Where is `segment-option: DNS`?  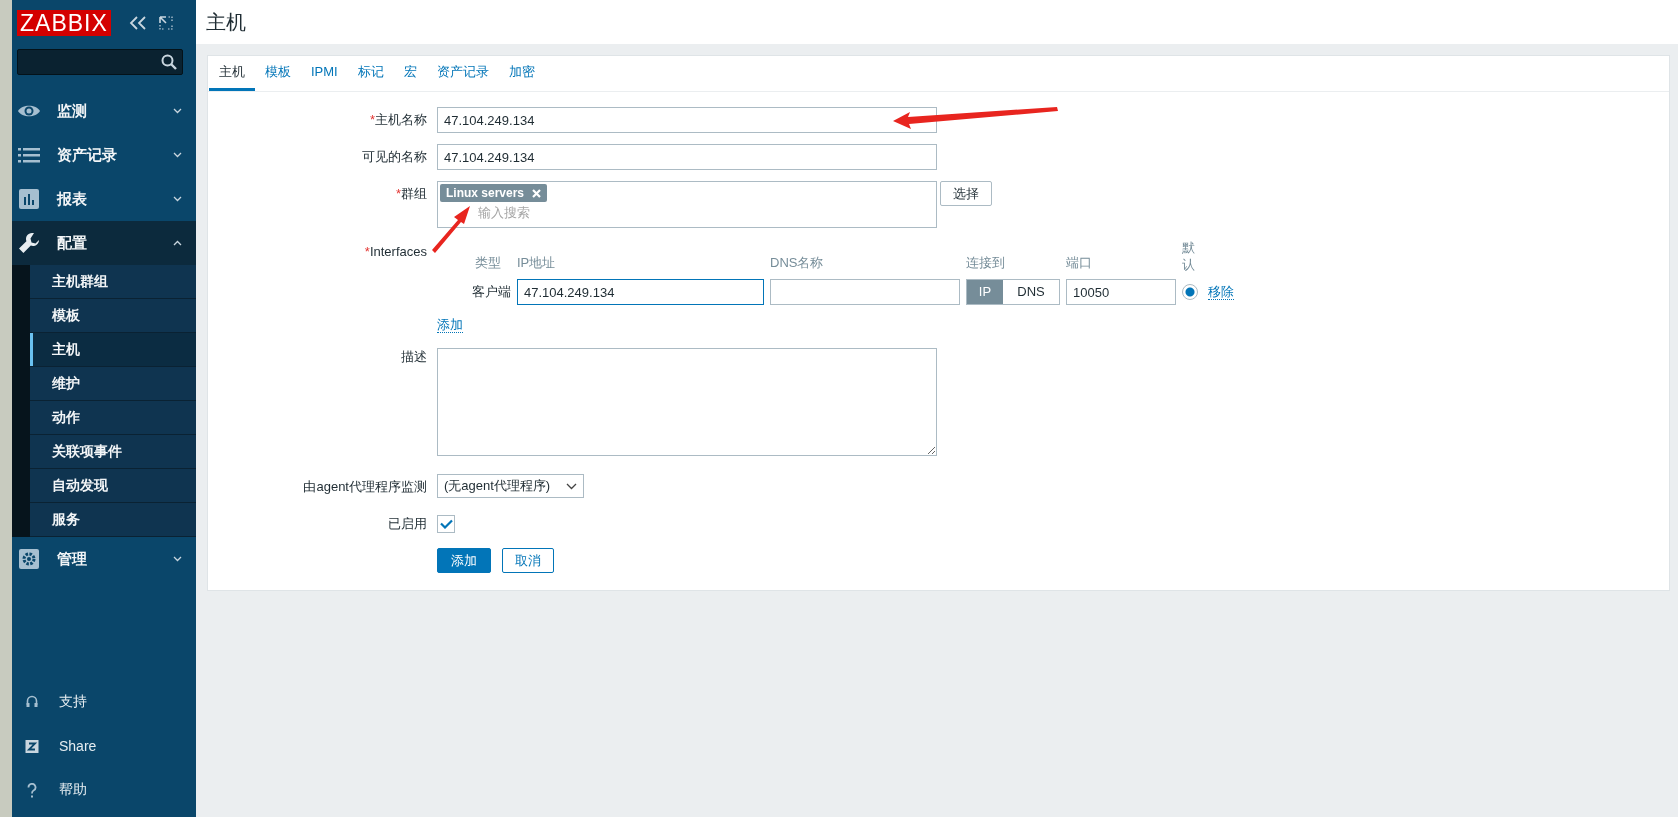 segment-option: DNS is located at coordinates (1031, 292).